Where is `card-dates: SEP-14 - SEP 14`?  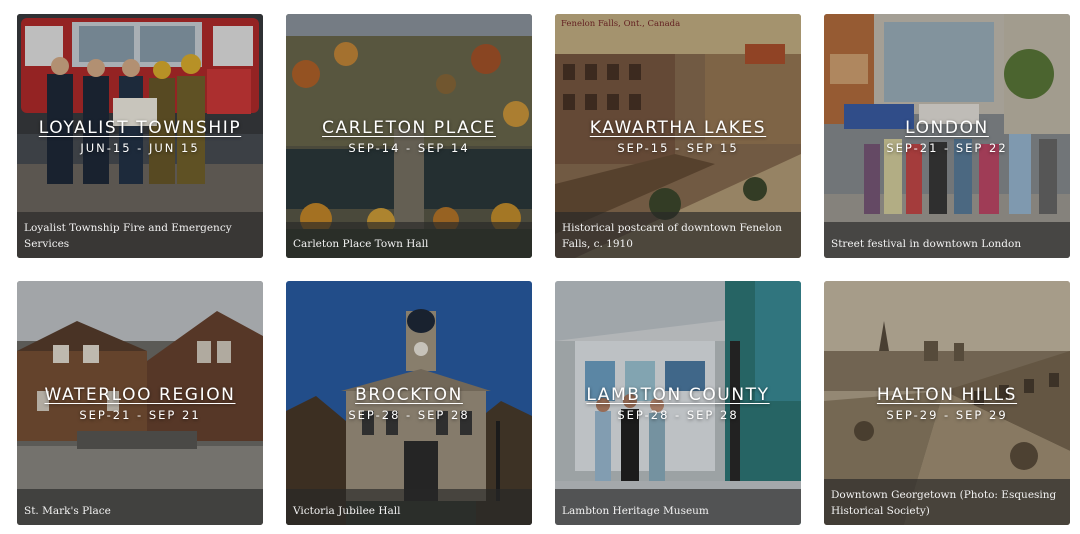
card-dates: SEP-14 - SEP 14 is located at coordinates (409, 148).